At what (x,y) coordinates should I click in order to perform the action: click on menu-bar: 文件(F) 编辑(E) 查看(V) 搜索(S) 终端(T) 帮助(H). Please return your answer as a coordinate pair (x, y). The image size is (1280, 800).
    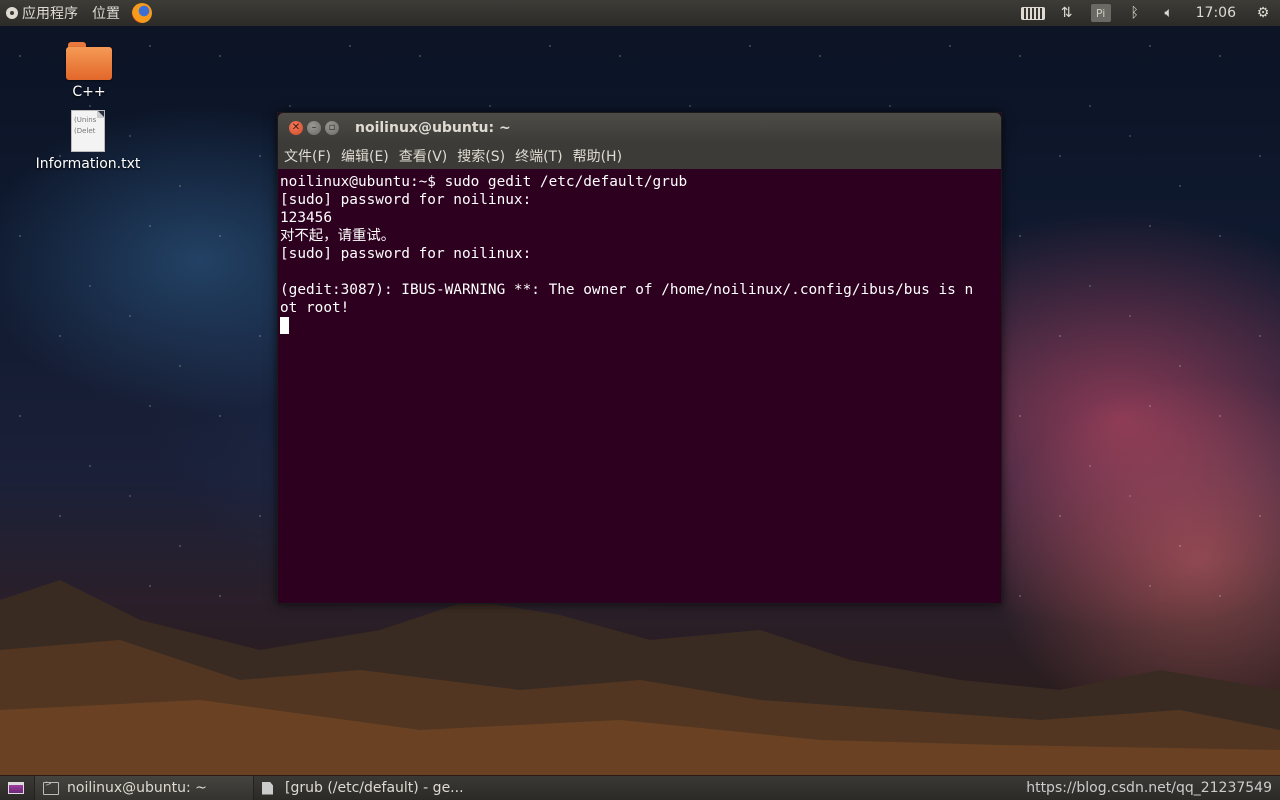
    Looking at the image, I should click on (639, 156).